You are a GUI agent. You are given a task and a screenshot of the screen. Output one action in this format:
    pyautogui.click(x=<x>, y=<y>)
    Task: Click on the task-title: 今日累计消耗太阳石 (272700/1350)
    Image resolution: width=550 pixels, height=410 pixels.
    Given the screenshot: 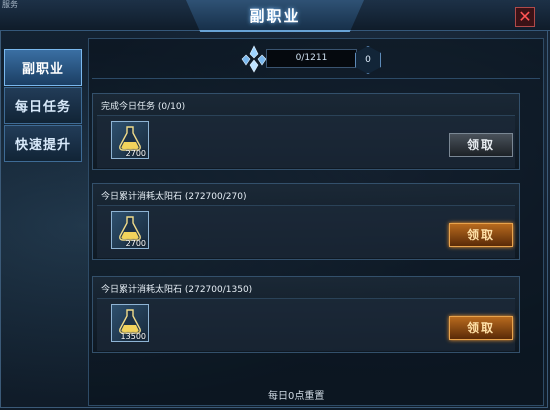 What is the action you would take?
    pyautogui.click(x=177, y=290)
    